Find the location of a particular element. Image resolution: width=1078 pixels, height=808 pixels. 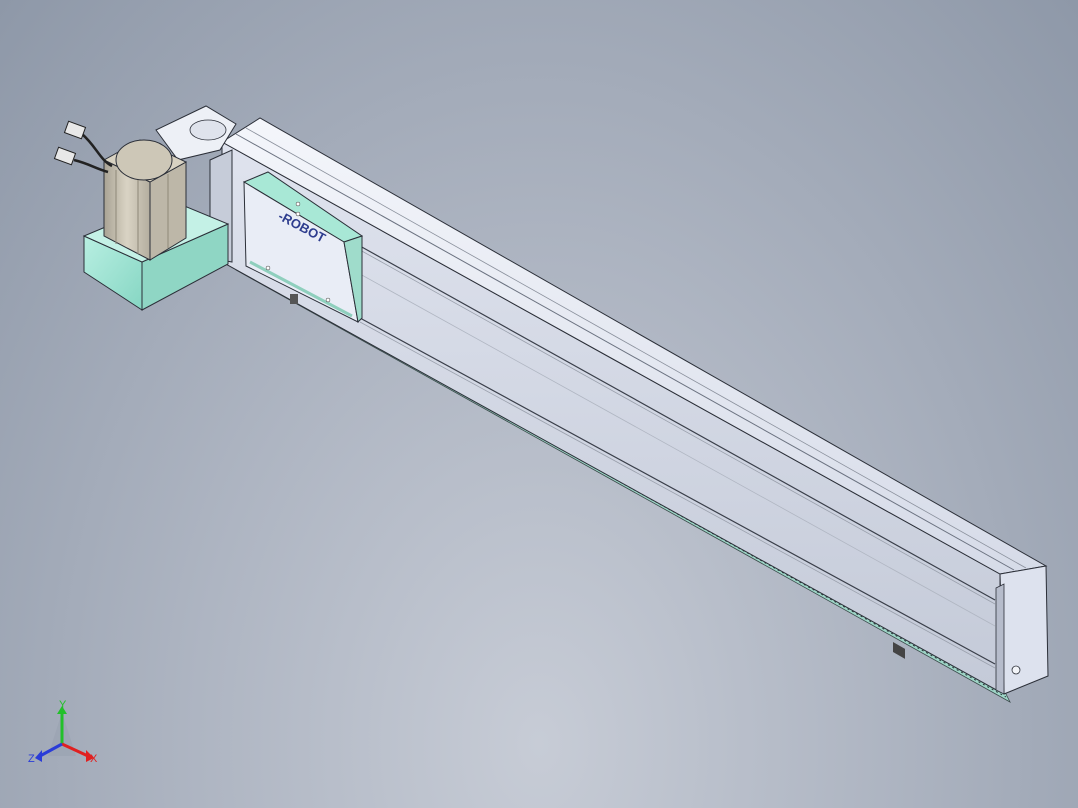

end-cap is located at coordinates (1024, 630).